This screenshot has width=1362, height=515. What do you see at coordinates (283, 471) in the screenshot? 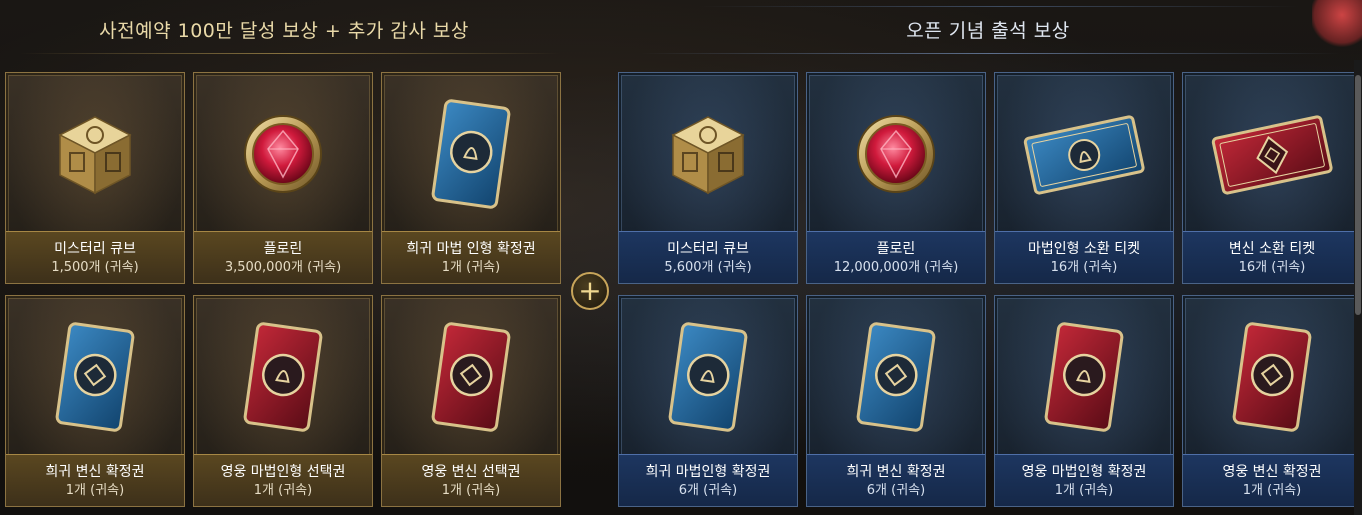
I see `card-name: 영웅 마법인형 선택권` at bounding box center [283, 471].